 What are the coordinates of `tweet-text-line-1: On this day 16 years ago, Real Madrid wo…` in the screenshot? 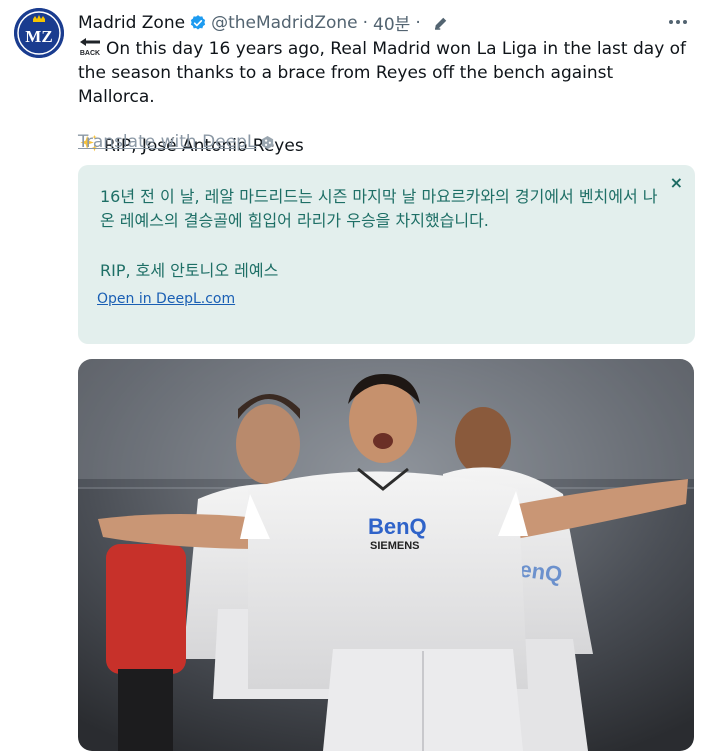 It's located at (382, 73).